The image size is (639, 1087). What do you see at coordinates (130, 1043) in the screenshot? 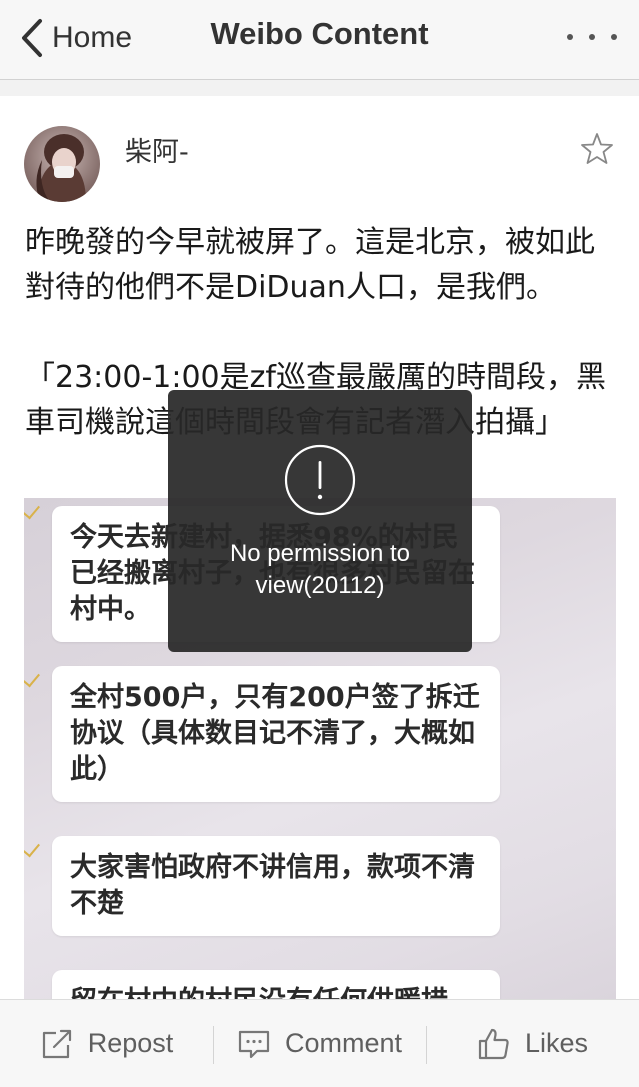
I see `repost-label: Repost` at bounding box center [130, 1043].